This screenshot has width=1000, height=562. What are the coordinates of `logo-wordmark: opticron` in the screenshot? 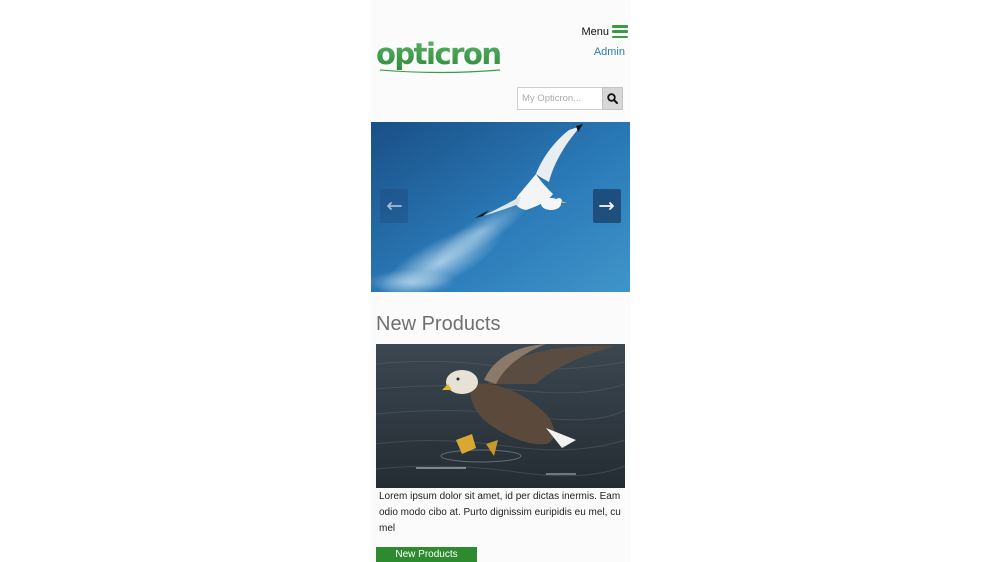 It's located at (438, 54).